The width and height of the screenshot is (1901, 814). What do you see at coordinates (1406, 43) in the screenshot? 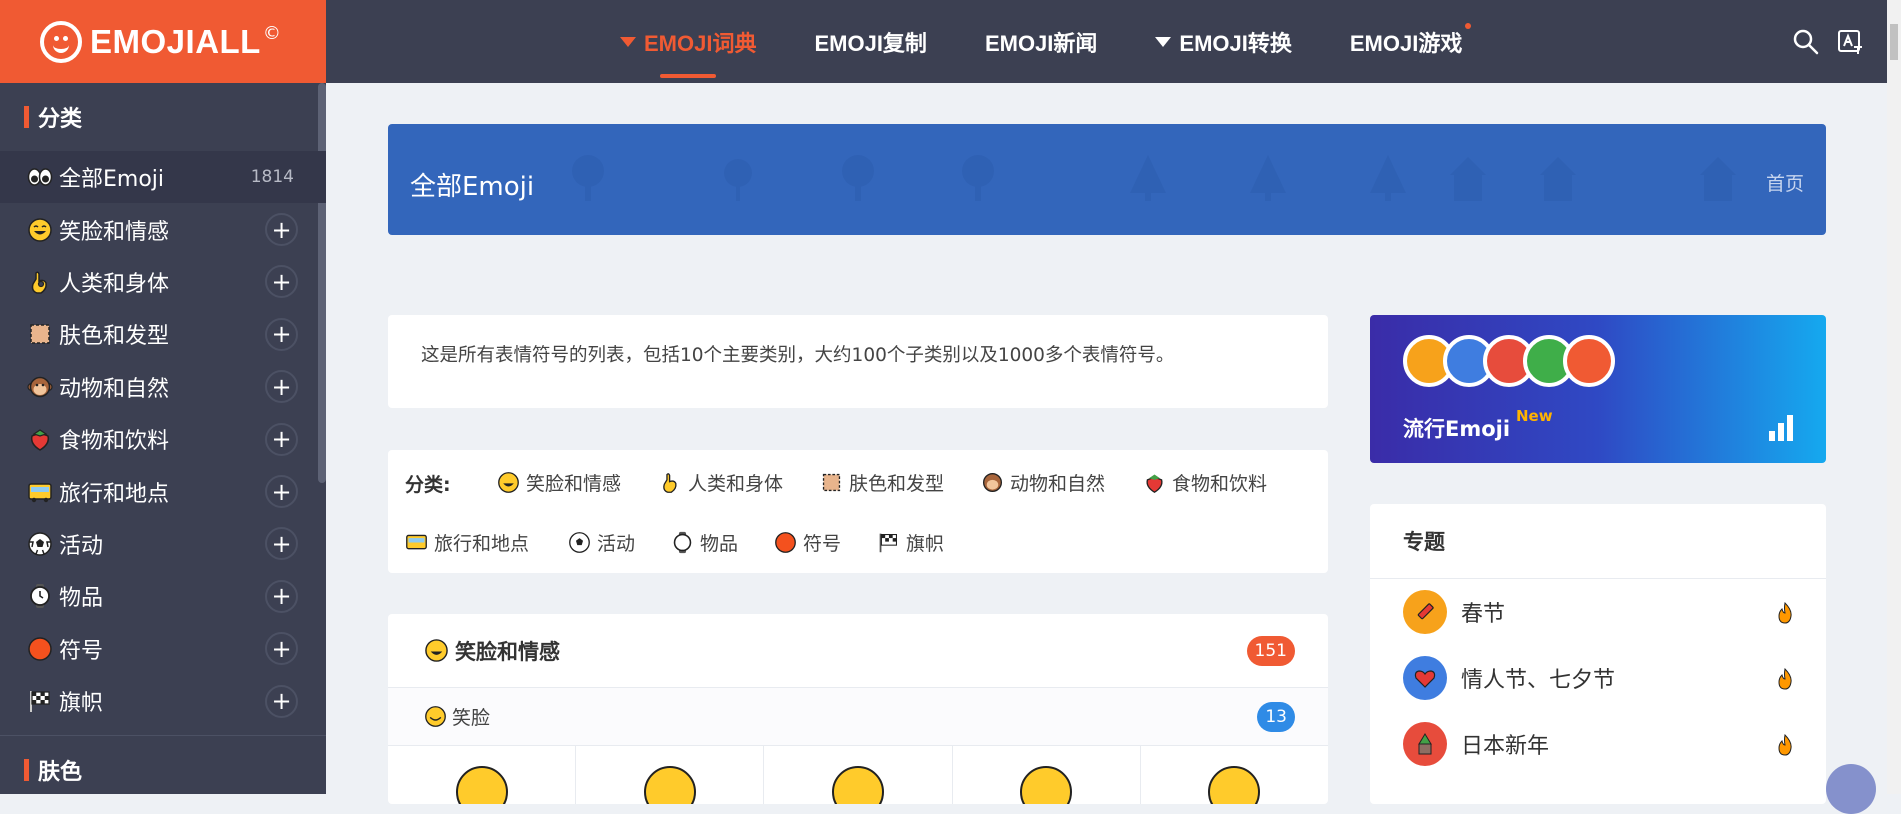
I see `nav-label: EMOJI游戏` at bounding box center [1406, 43].